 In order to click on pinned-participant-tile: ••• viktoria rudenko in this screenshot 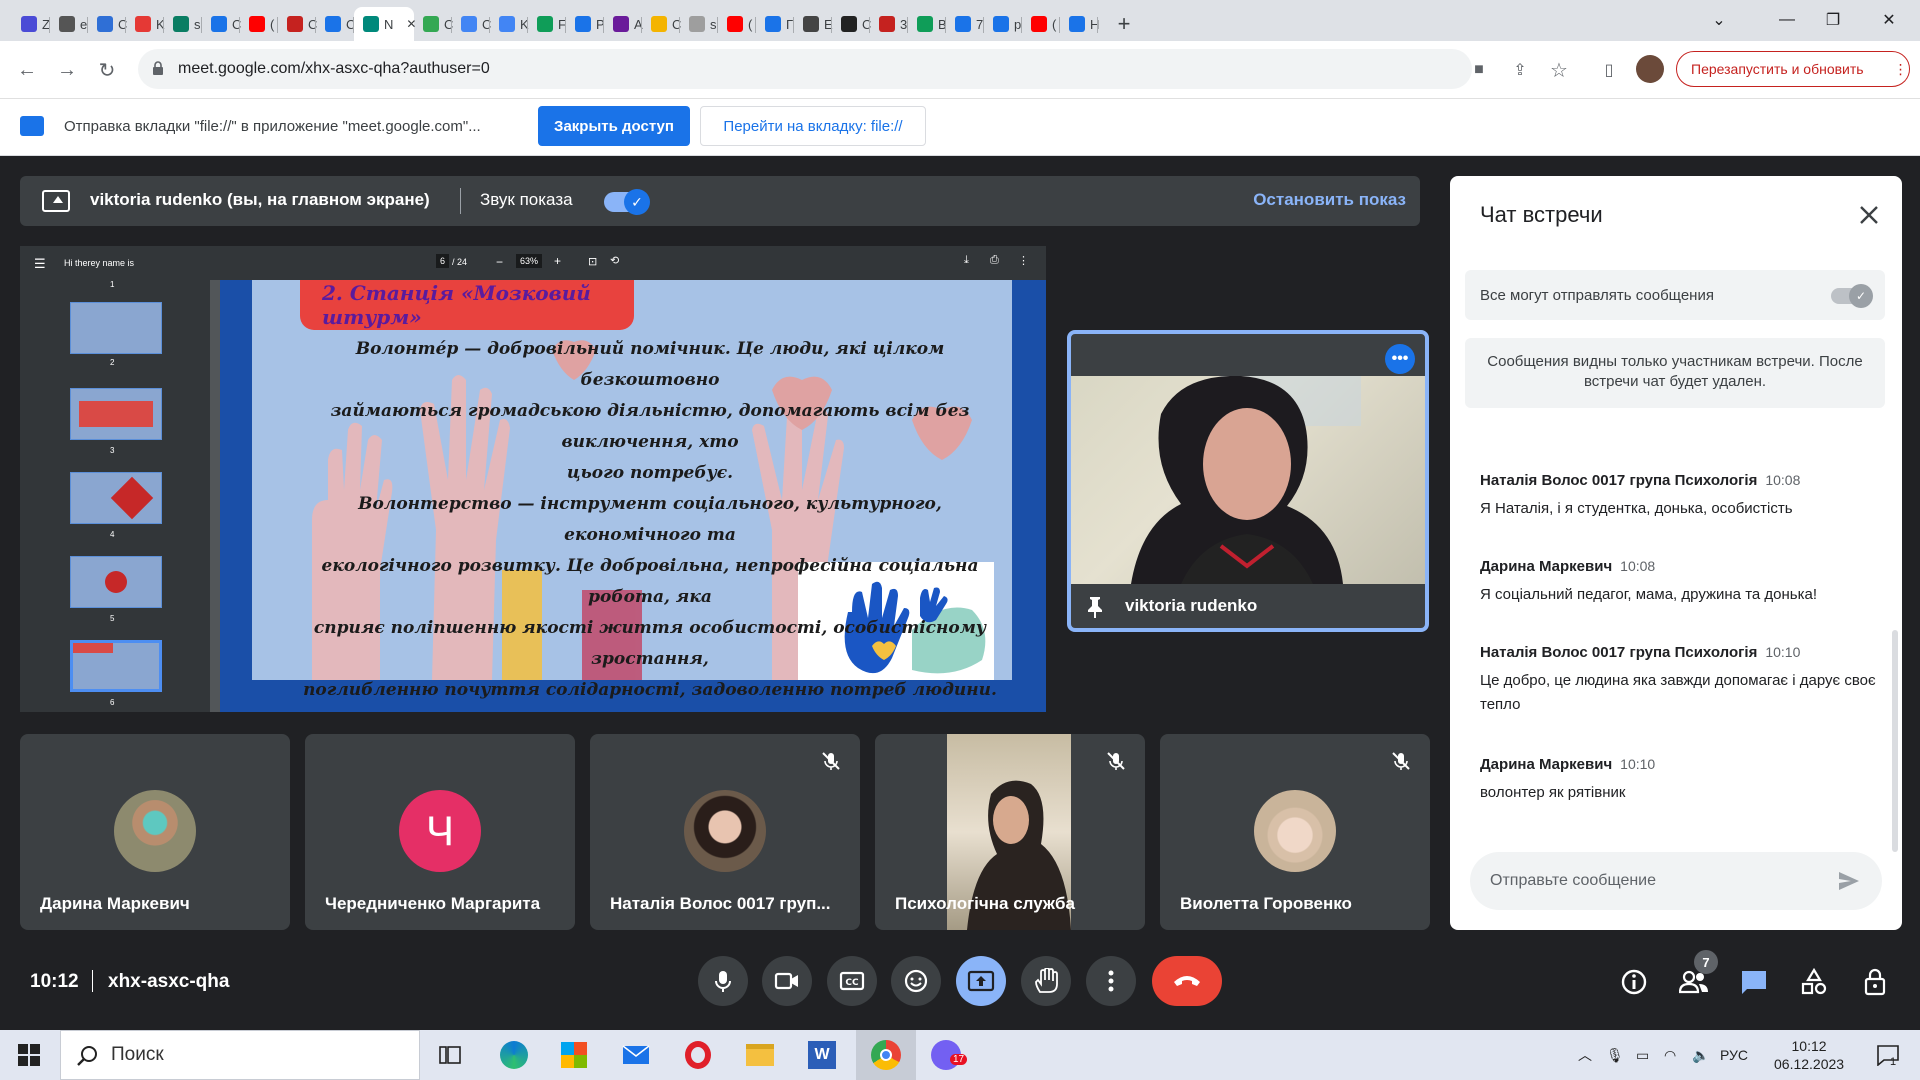, I will do `click(1248, 481)`.